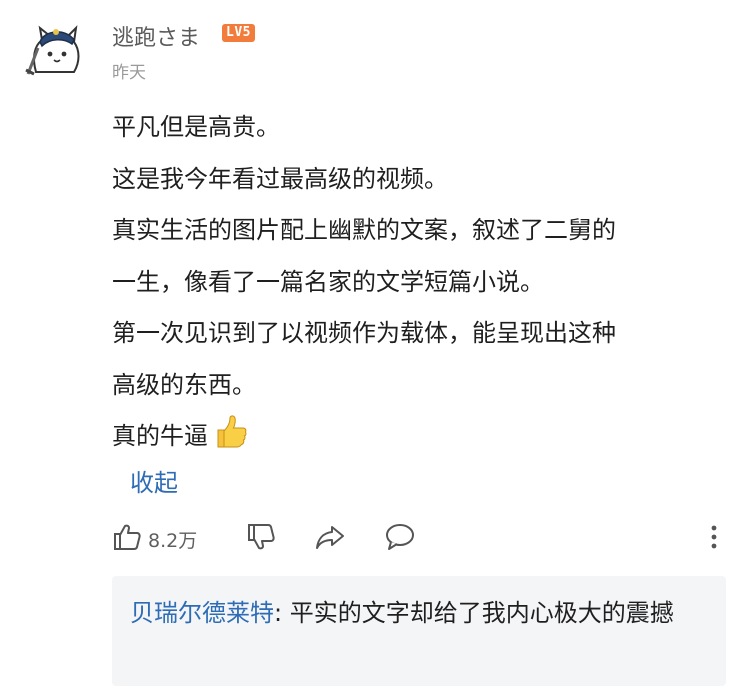  Describe the element at coordinates (364, 333) in the screenshot. I see `comment-line: 第一次见识到了以视频作为载体，能呈现出这种` at that location.